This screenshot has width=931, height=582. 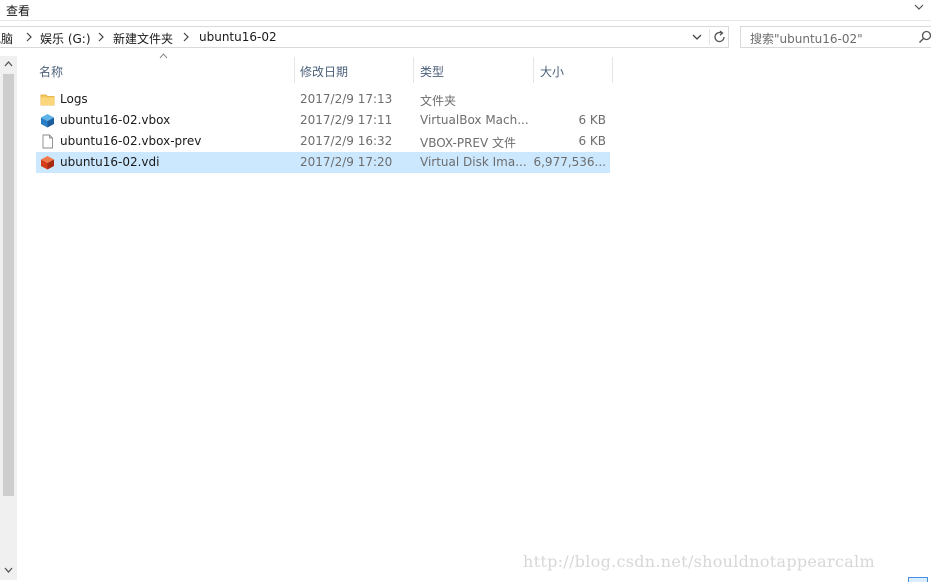 I want to click on file-date: 2017/2/9 17:20, so click(x=346, y=162).